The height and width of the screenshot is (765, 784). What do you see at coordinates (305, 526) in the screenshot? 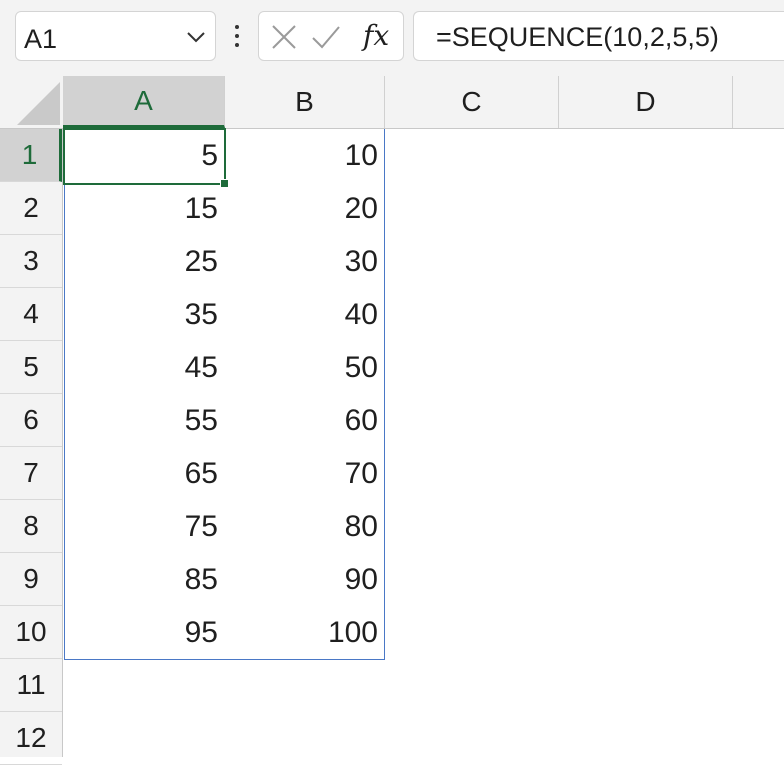
I see `cell-b8: 80` at bounding box center [305, 526].